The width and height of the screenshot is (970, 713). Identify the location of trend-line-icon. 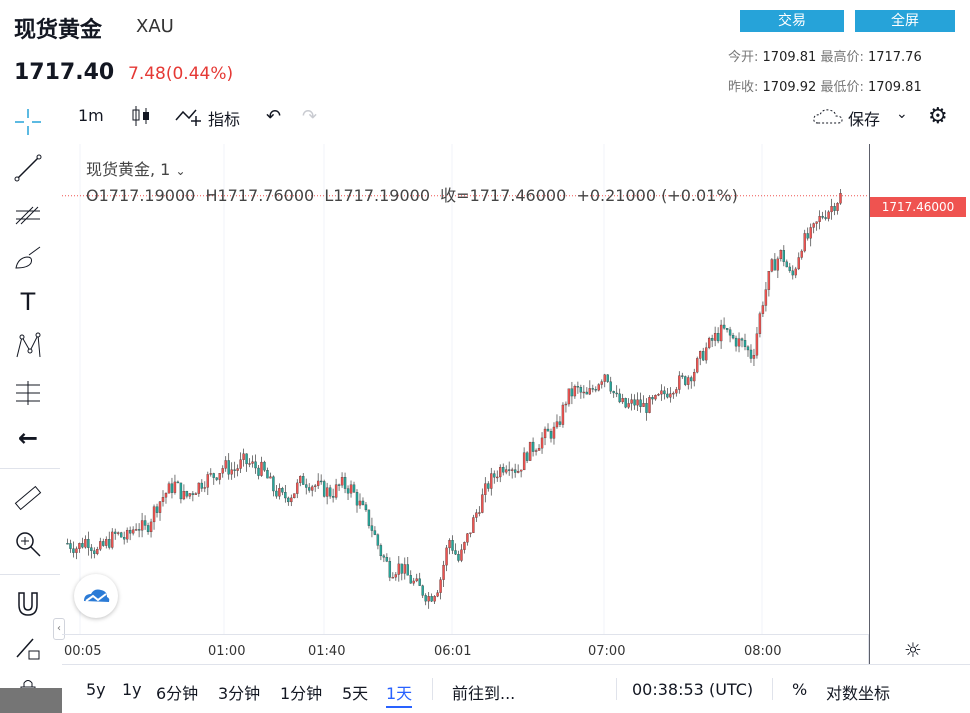
(28, 168).